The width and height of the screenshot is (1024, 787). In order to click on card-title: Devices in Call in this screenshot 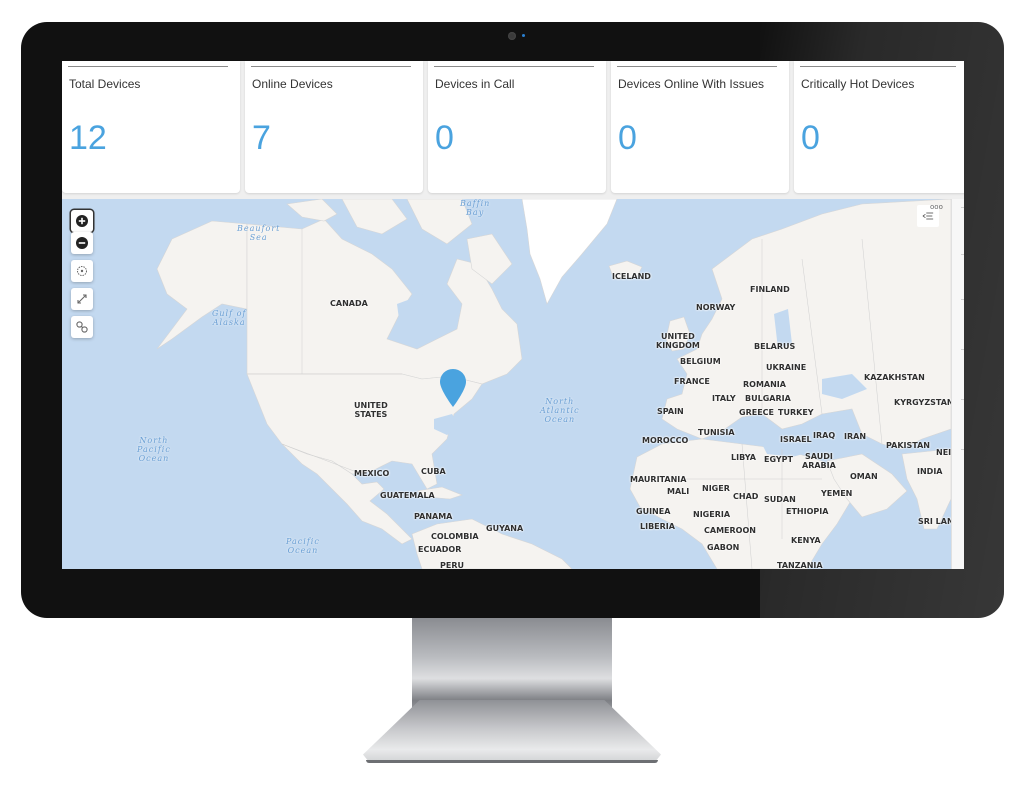, I will do `click(475, 84)`.